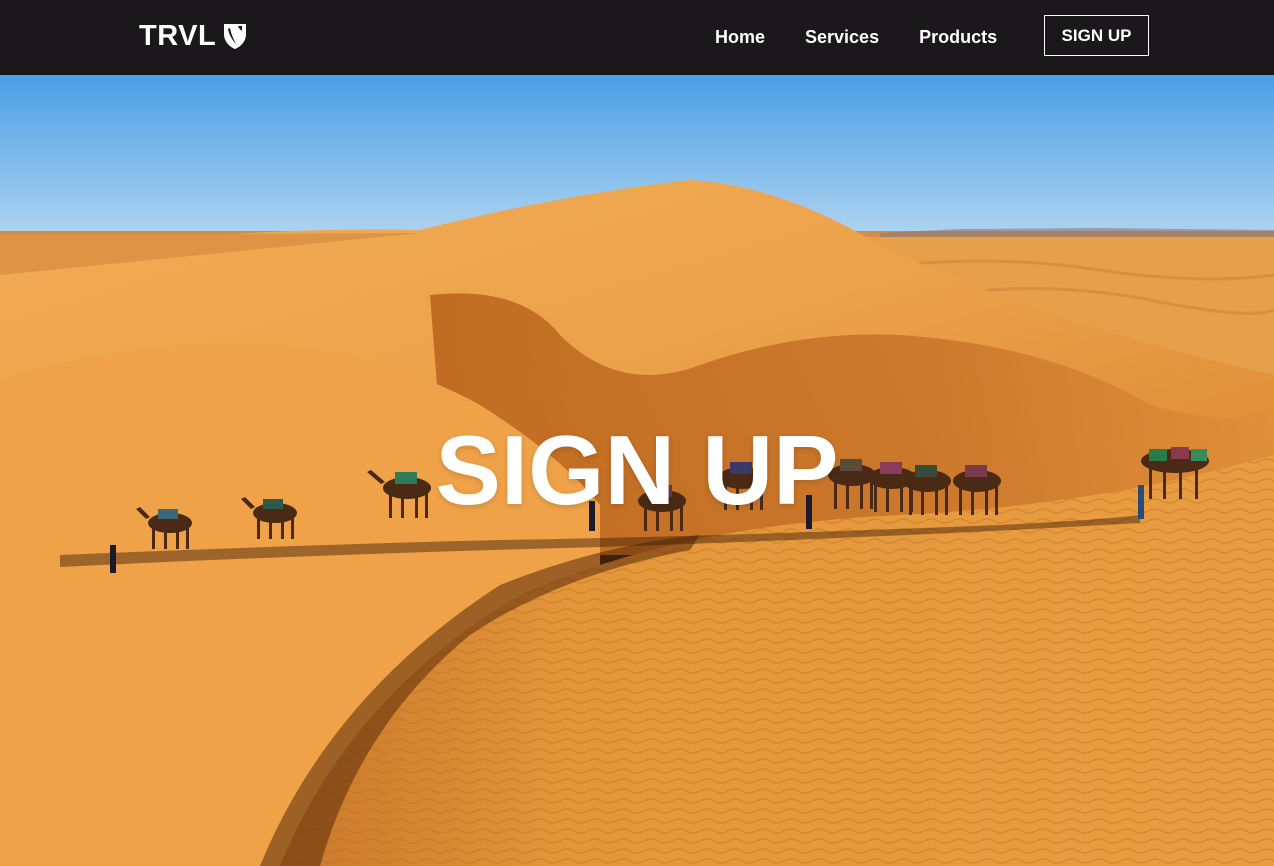 This screenshot has width=1274, height=866. I want to click on logo-link: TRVL, so click(193, 36).